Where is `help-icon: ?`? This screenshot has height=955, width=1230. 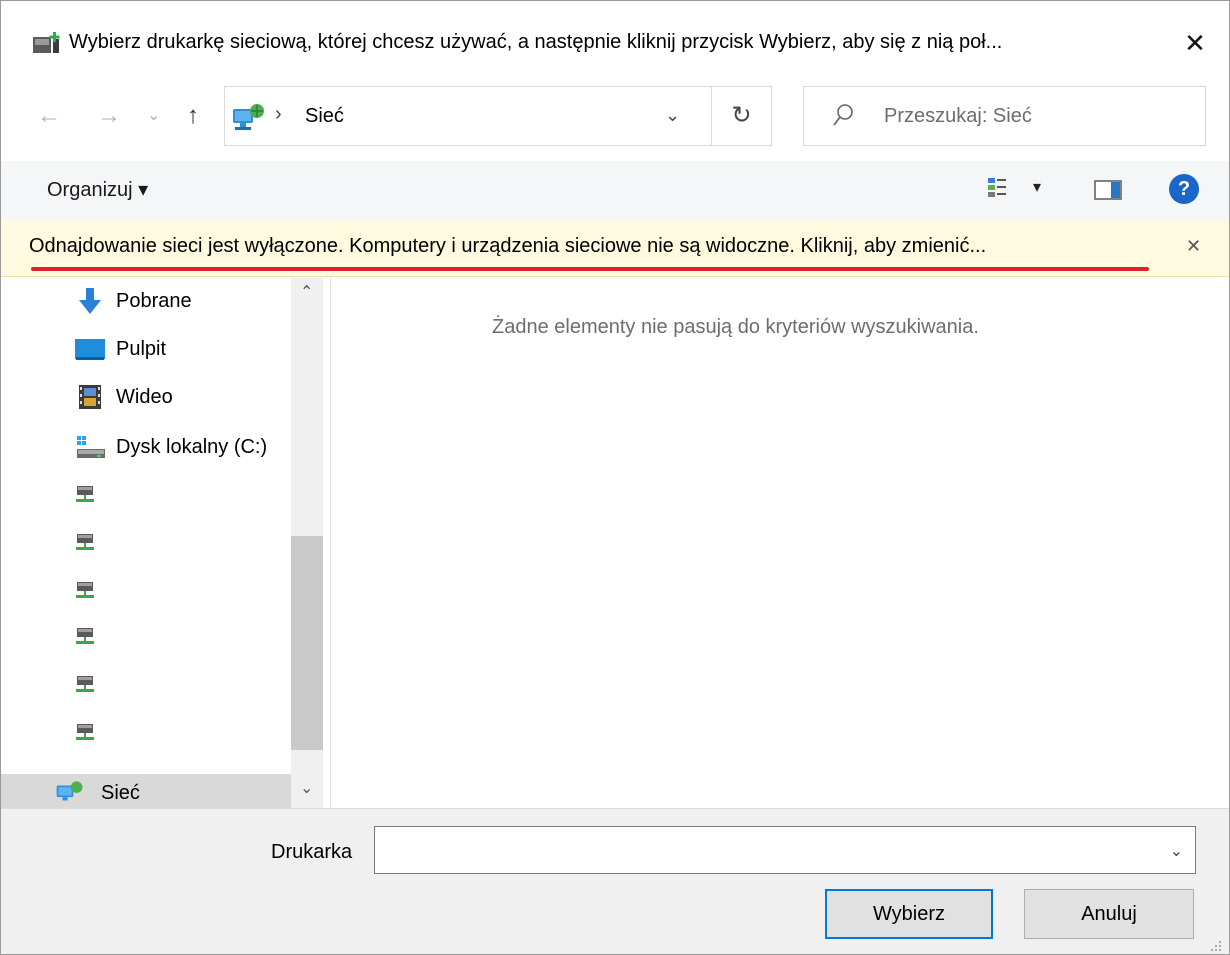
help-icon: ? is located at coordinates (1184, 189).